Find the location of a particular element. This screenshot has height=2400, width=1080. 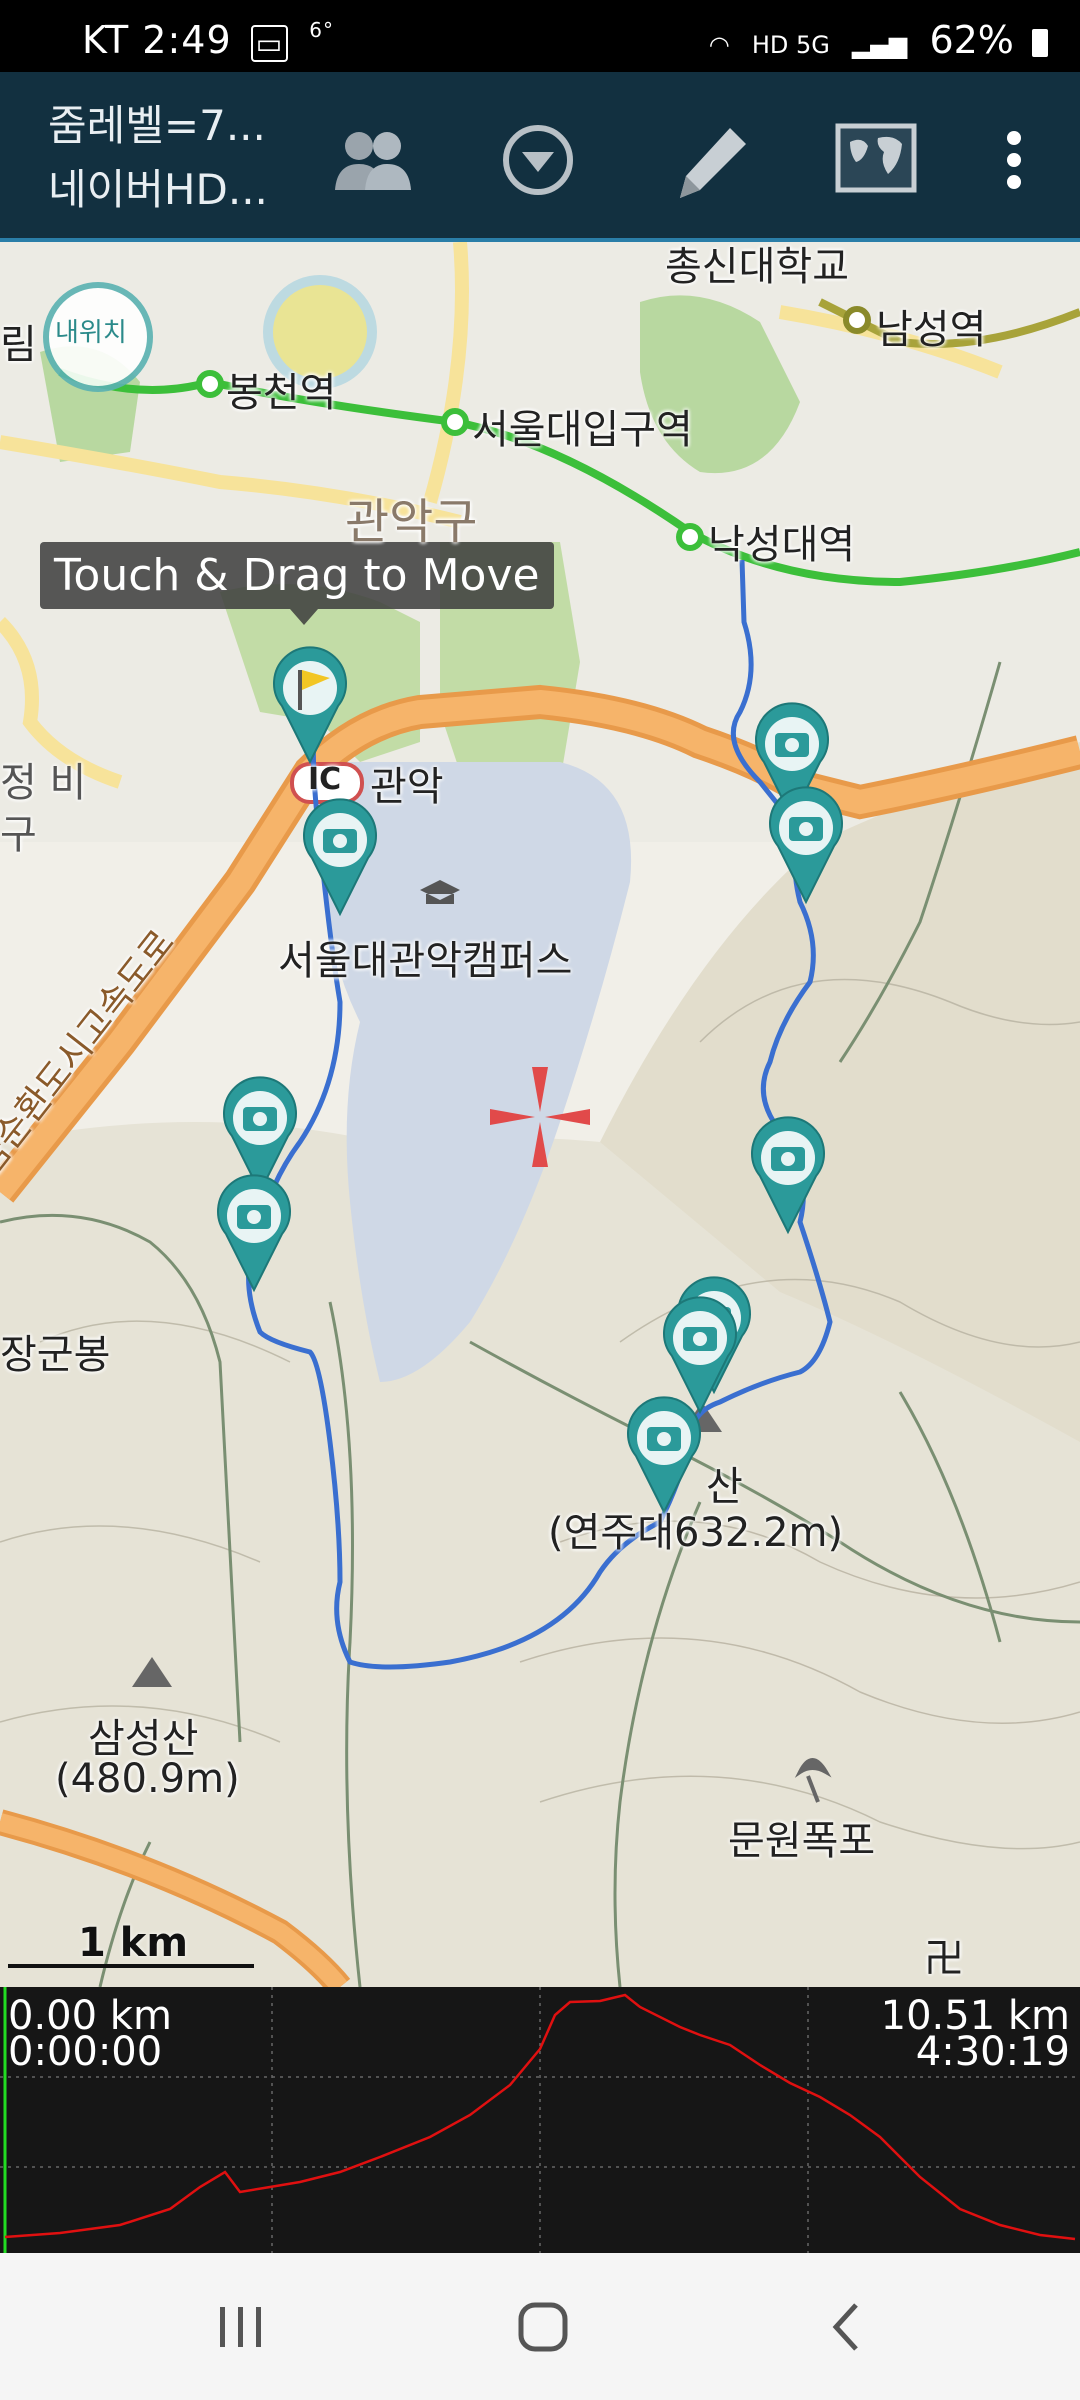

battery-icon is located at coordinates (1040, 42).